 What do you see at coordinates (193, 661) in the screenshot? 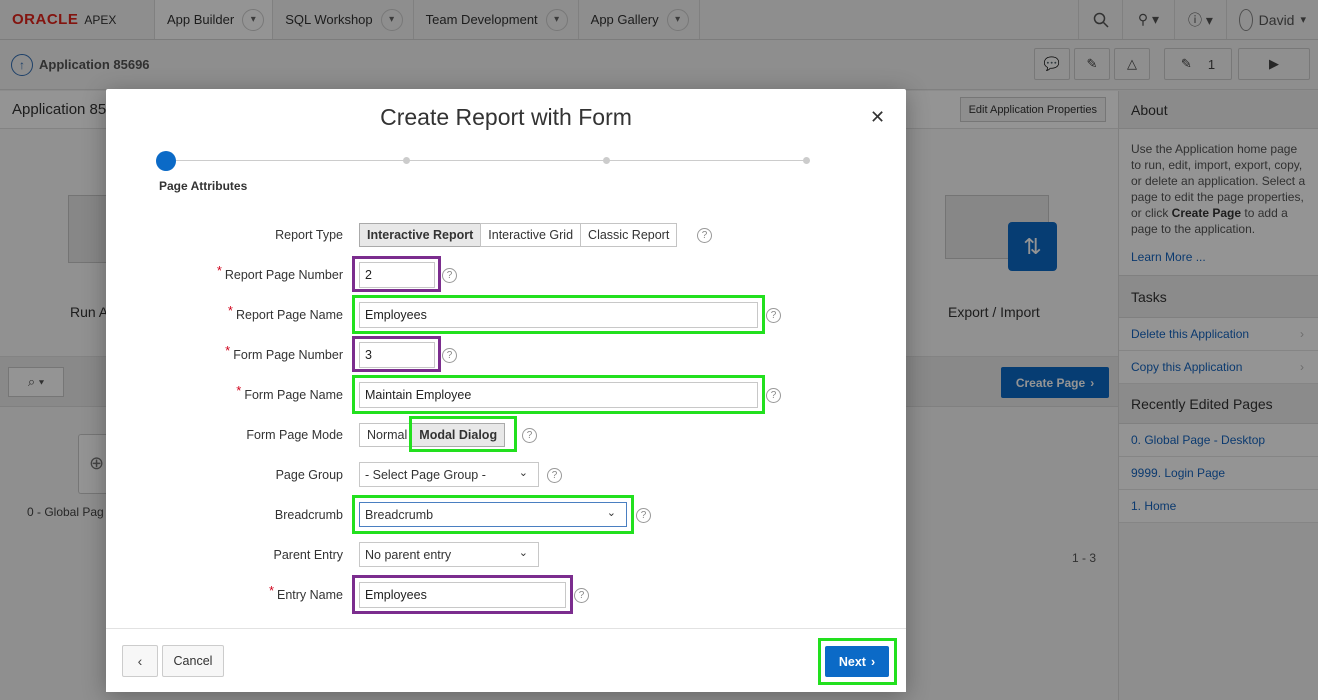
I see `cancel-button: Cancel` at bounding box center [193, 661].